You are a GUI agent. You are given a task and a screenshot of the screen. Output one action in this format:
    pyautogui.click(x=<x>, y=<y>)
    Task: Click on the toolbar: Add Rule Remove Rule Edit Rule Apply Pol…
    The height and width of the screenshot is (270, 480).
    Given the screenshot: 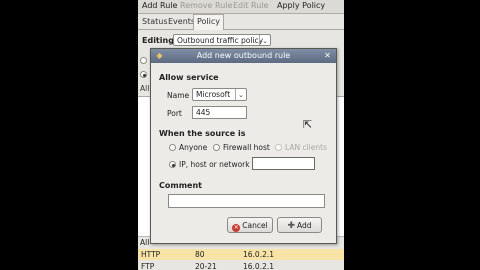 What is the action you would take?
    pyautogui.click(x=241, y=7)
    